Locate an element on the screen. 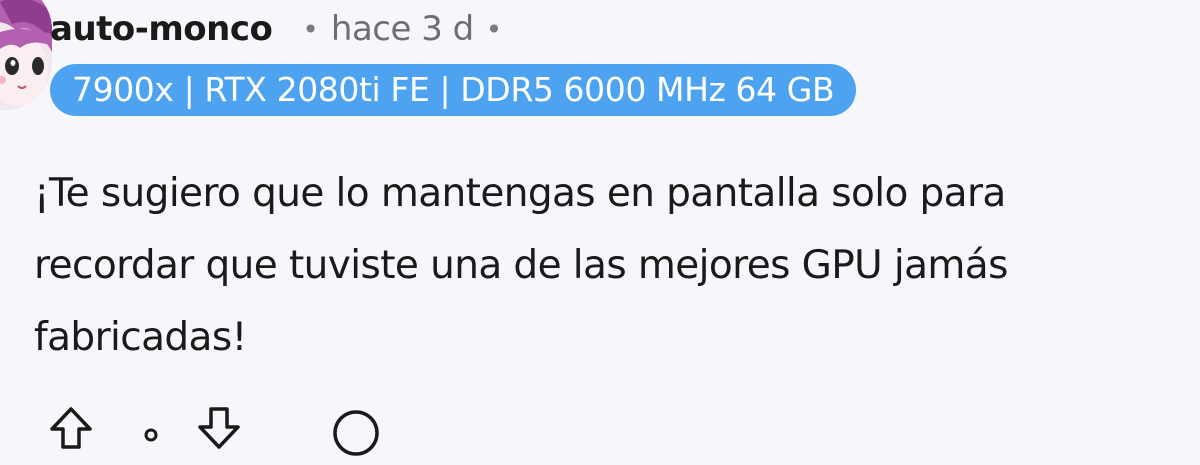 The width and height of the screenshot is (1200, 465). username: auto-monco is located at coordinates (161, 29).